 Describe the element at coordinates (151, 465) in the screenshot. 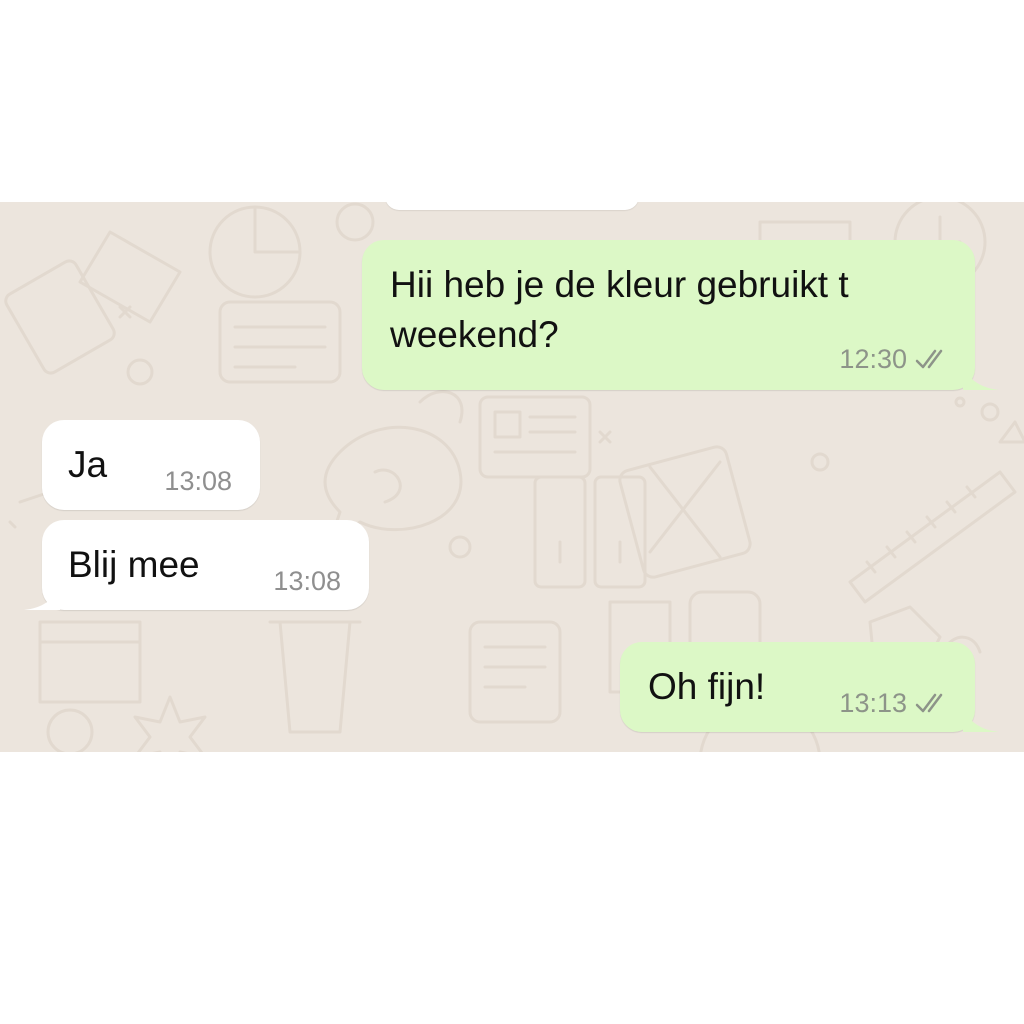

I see `incoming-message-bubble: Ja 13:08` at that location.